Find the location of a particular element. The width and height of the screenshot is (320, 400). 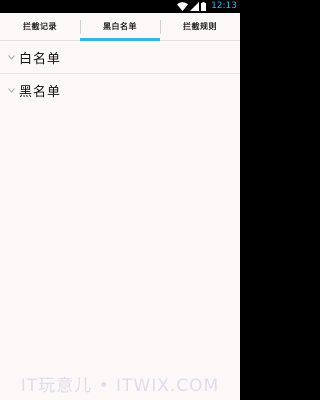

tab-bar: 拦截记录 黑白名单 拦截规则 is located at coordinates (120, 27).